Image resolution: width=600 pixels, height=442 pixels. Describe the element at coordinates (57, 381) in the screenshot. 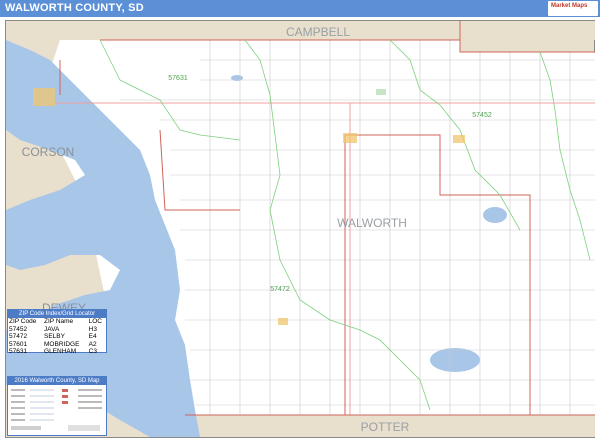

I see `legend-title: 2016 Walworth County, SD Map` at that location.